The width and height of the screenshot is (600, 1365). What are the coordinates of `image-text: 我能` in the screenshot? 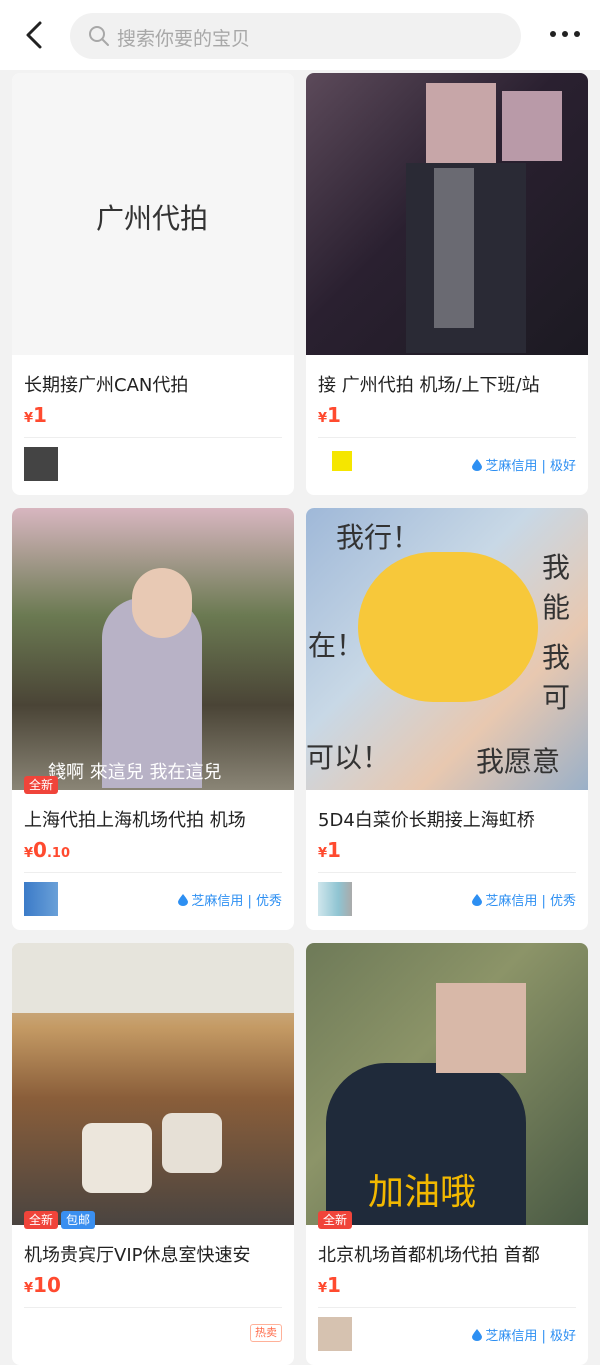 It's located at (556, 587).